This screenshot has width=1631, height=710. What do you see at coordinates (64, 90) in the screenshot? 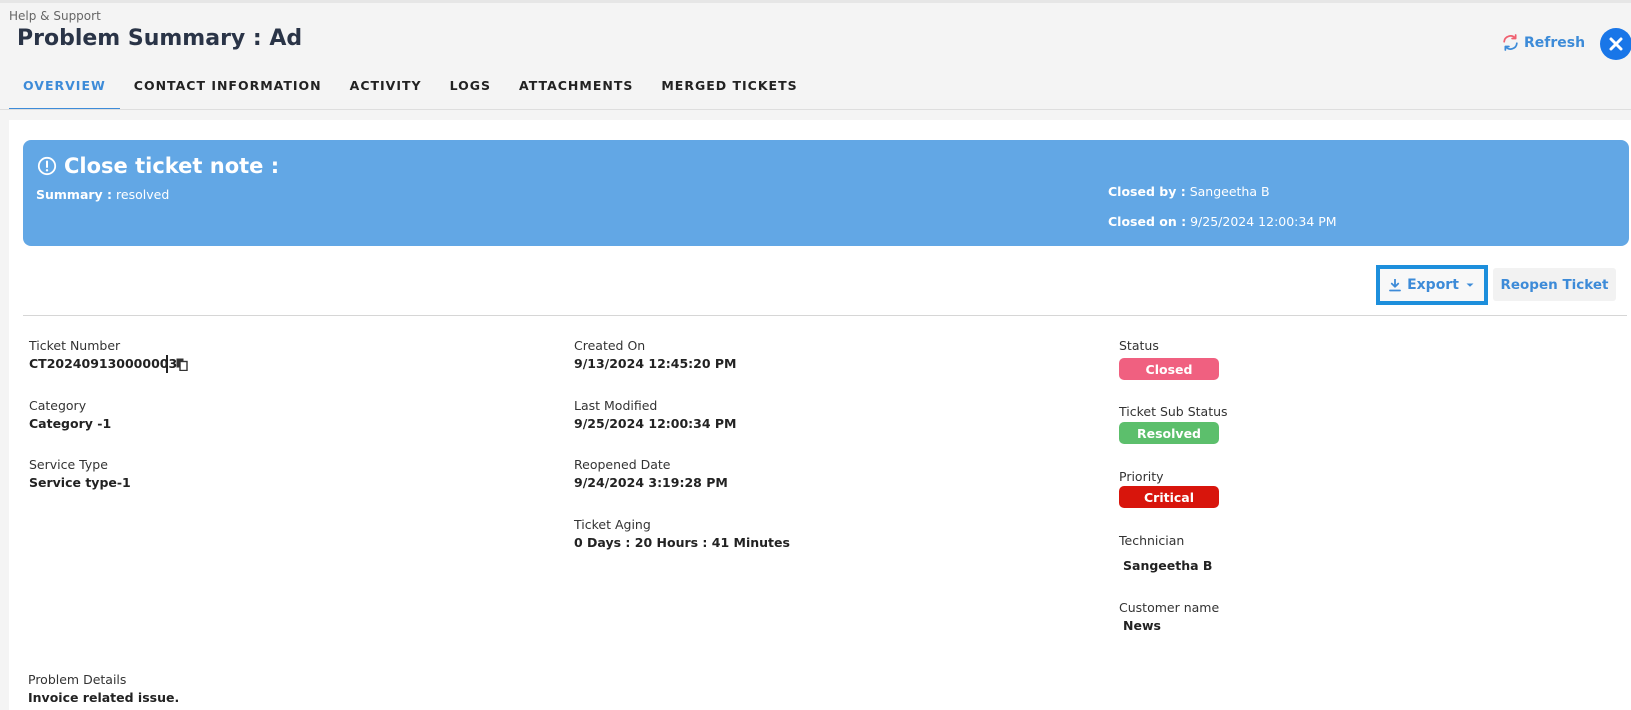
I see `tab-overview: OVERVIEW` at bounding box center [64, 90].